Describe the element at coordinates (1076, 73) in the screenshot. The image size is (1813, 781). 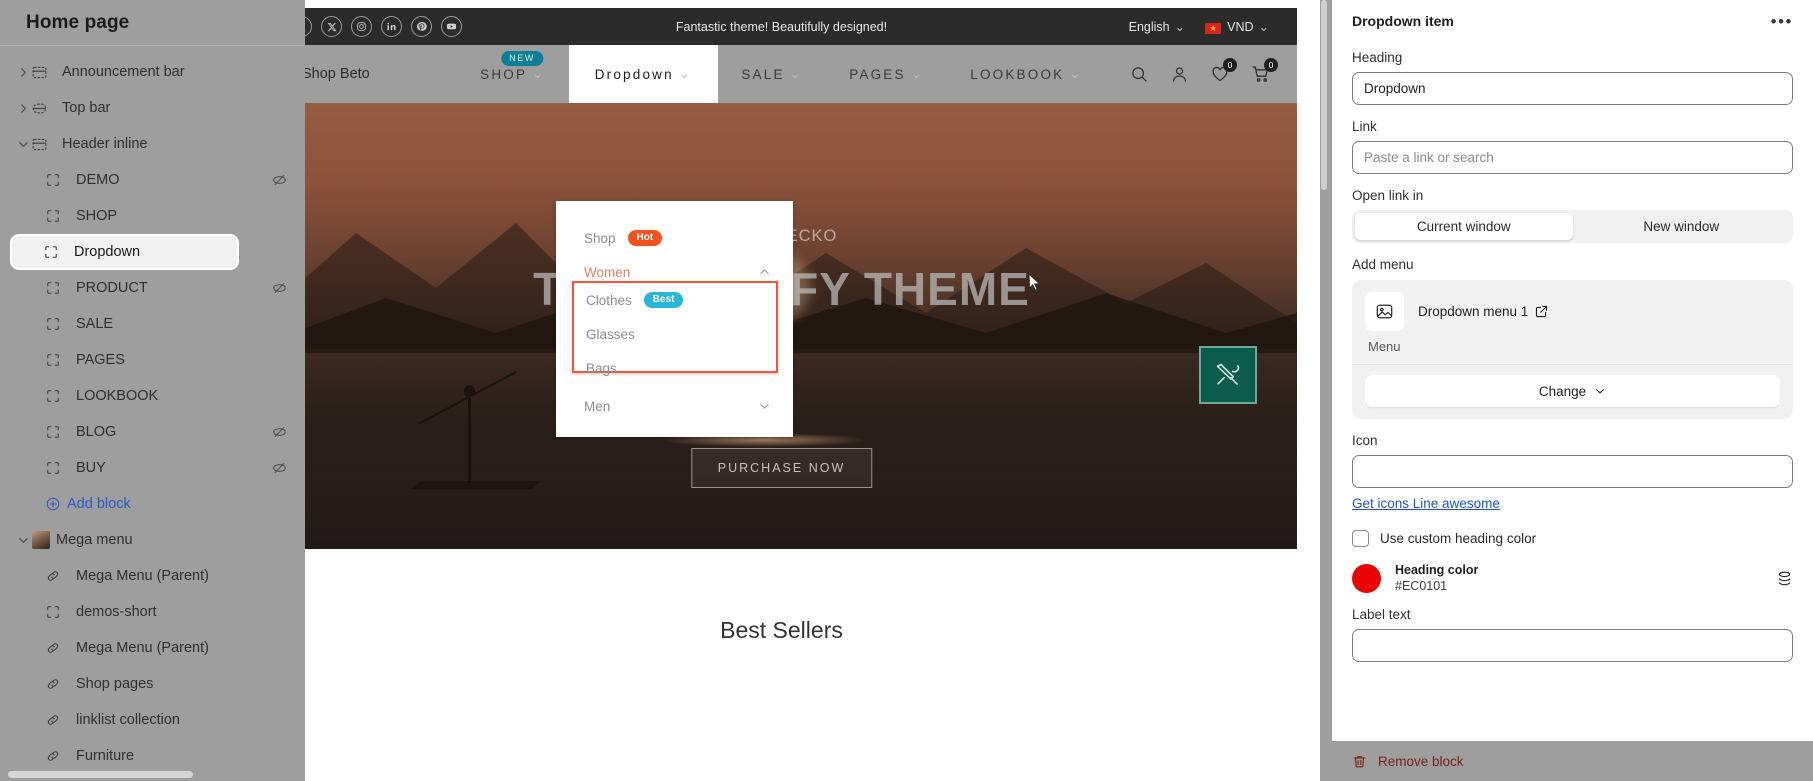
I see `chevron-down-icon: ⌄` at that location.